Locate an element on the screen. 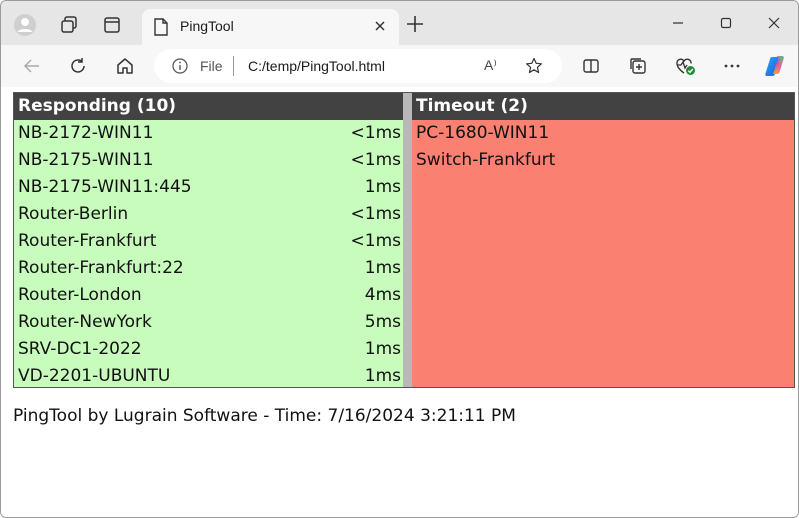 The height and width of the screenshot is (518, 799). split-screen-button is located at coordinates (591, 66).